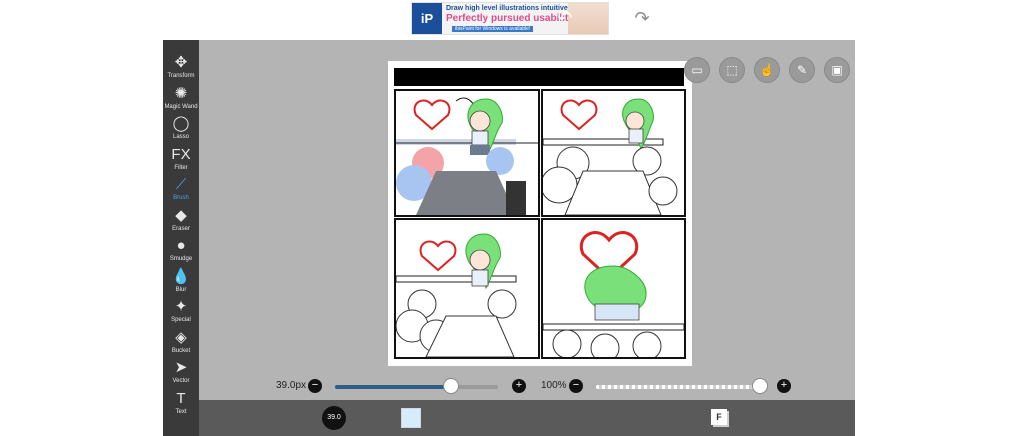  I want to click on tool-label: Vector, so click(181, 381).